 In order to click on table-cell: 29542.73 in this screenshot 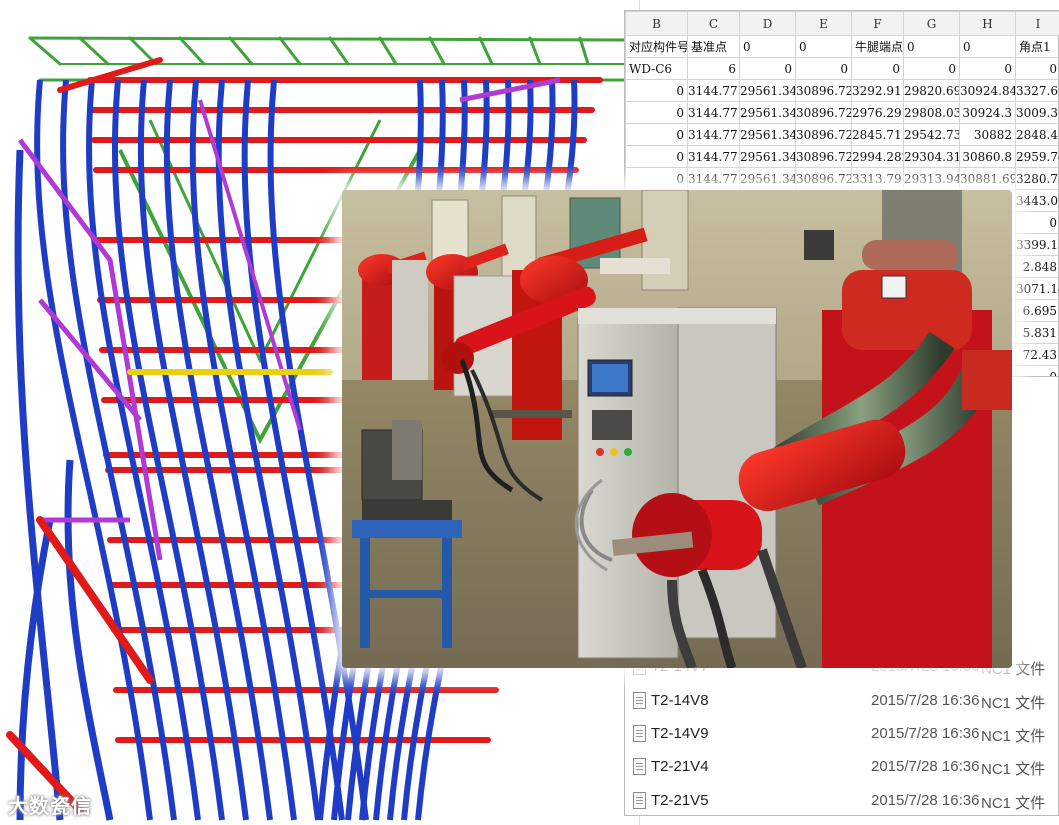, I will do `click(931, 134)`.